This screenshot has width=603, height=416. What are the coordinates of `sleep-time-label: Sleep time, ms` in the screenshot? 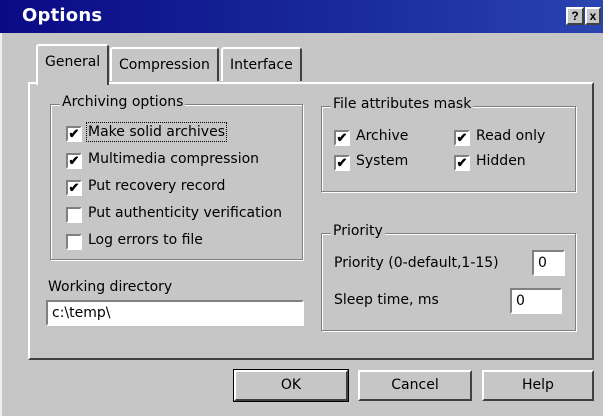 It's located at (386, 300).